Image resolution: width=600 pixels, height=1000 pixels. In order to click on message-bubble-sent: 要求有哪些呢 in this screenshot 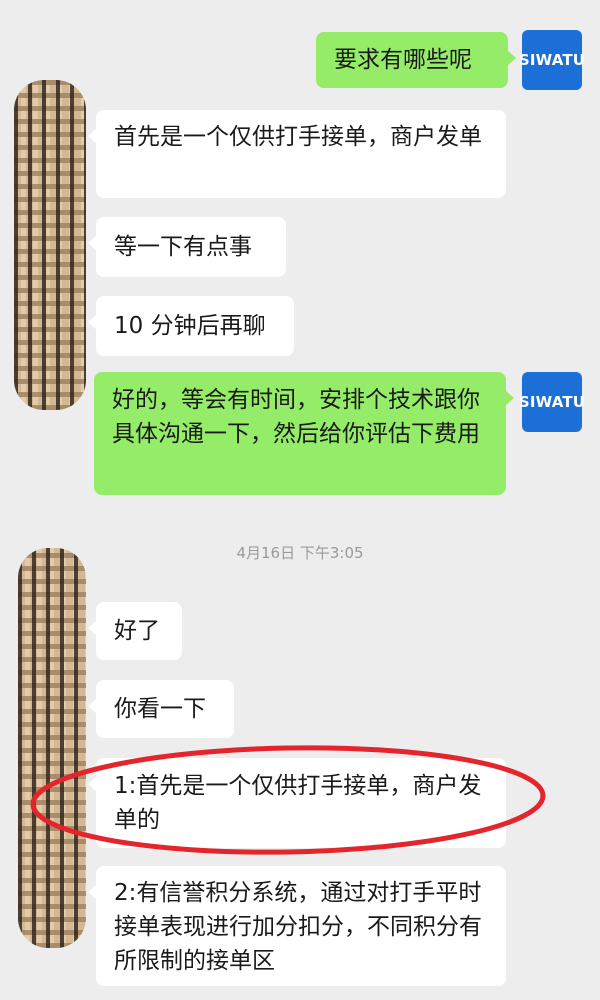, I will do `click(416, 60)`.